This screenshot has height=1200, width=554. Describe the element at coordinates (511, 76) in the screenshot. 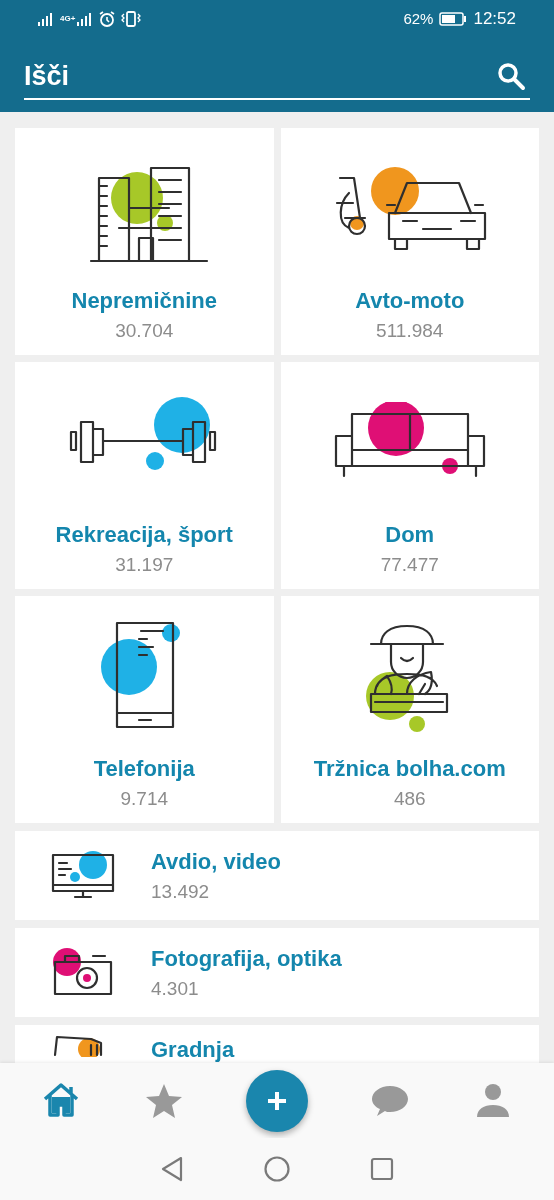

I see `search-icon` at that location.